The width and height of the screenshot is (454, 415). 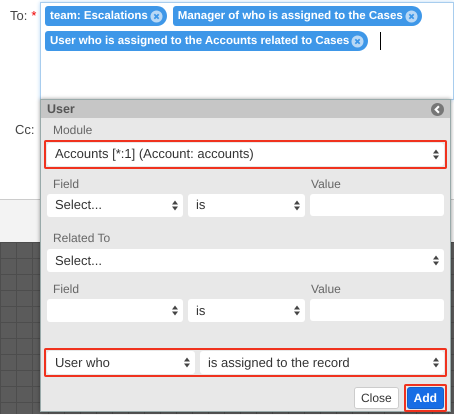 I want to click on user-select: User who, so click(x=121, y=362).